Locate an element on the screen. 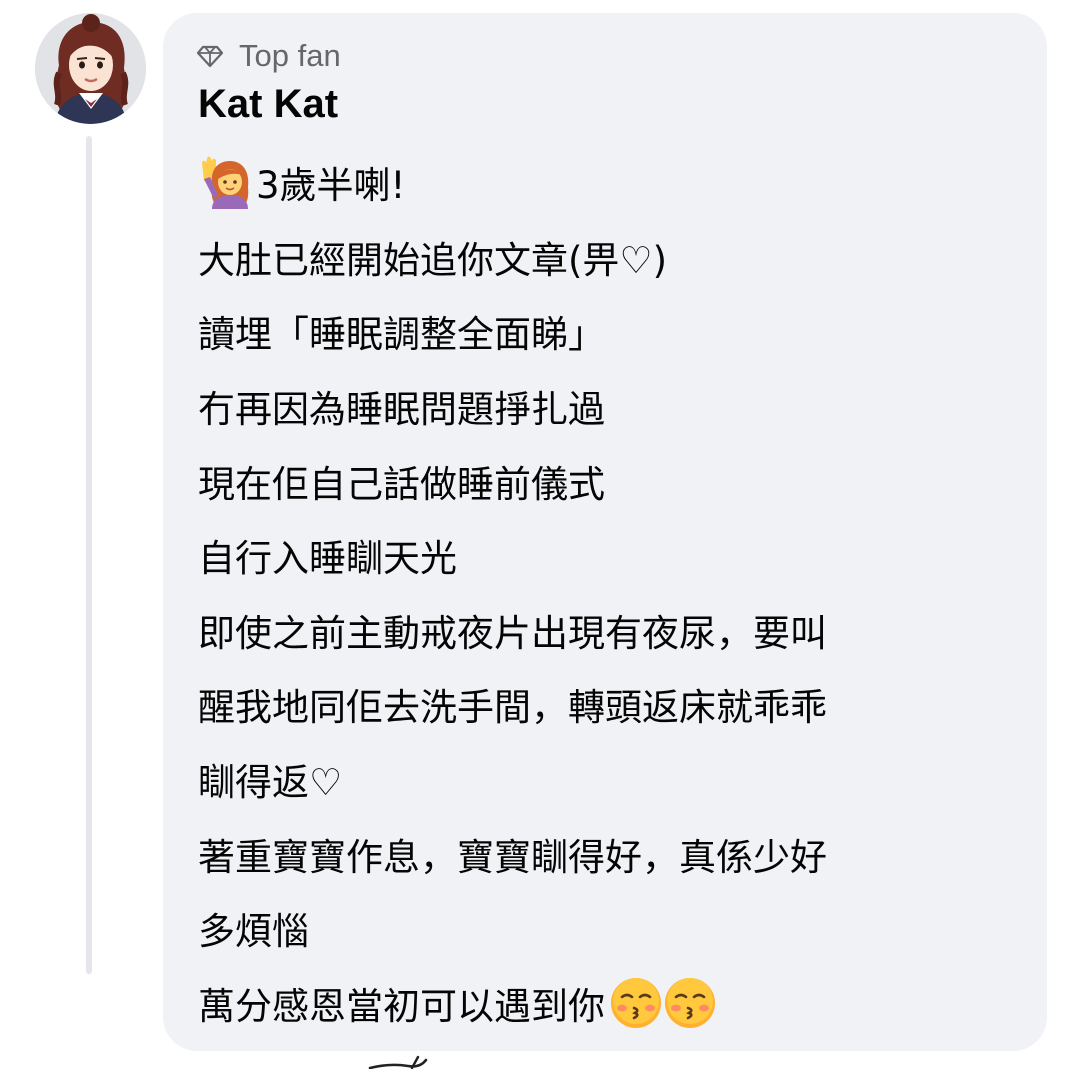 The image size is (1080, 1069). woman-raising-hand-emoji is located at coordinates (225, 183).